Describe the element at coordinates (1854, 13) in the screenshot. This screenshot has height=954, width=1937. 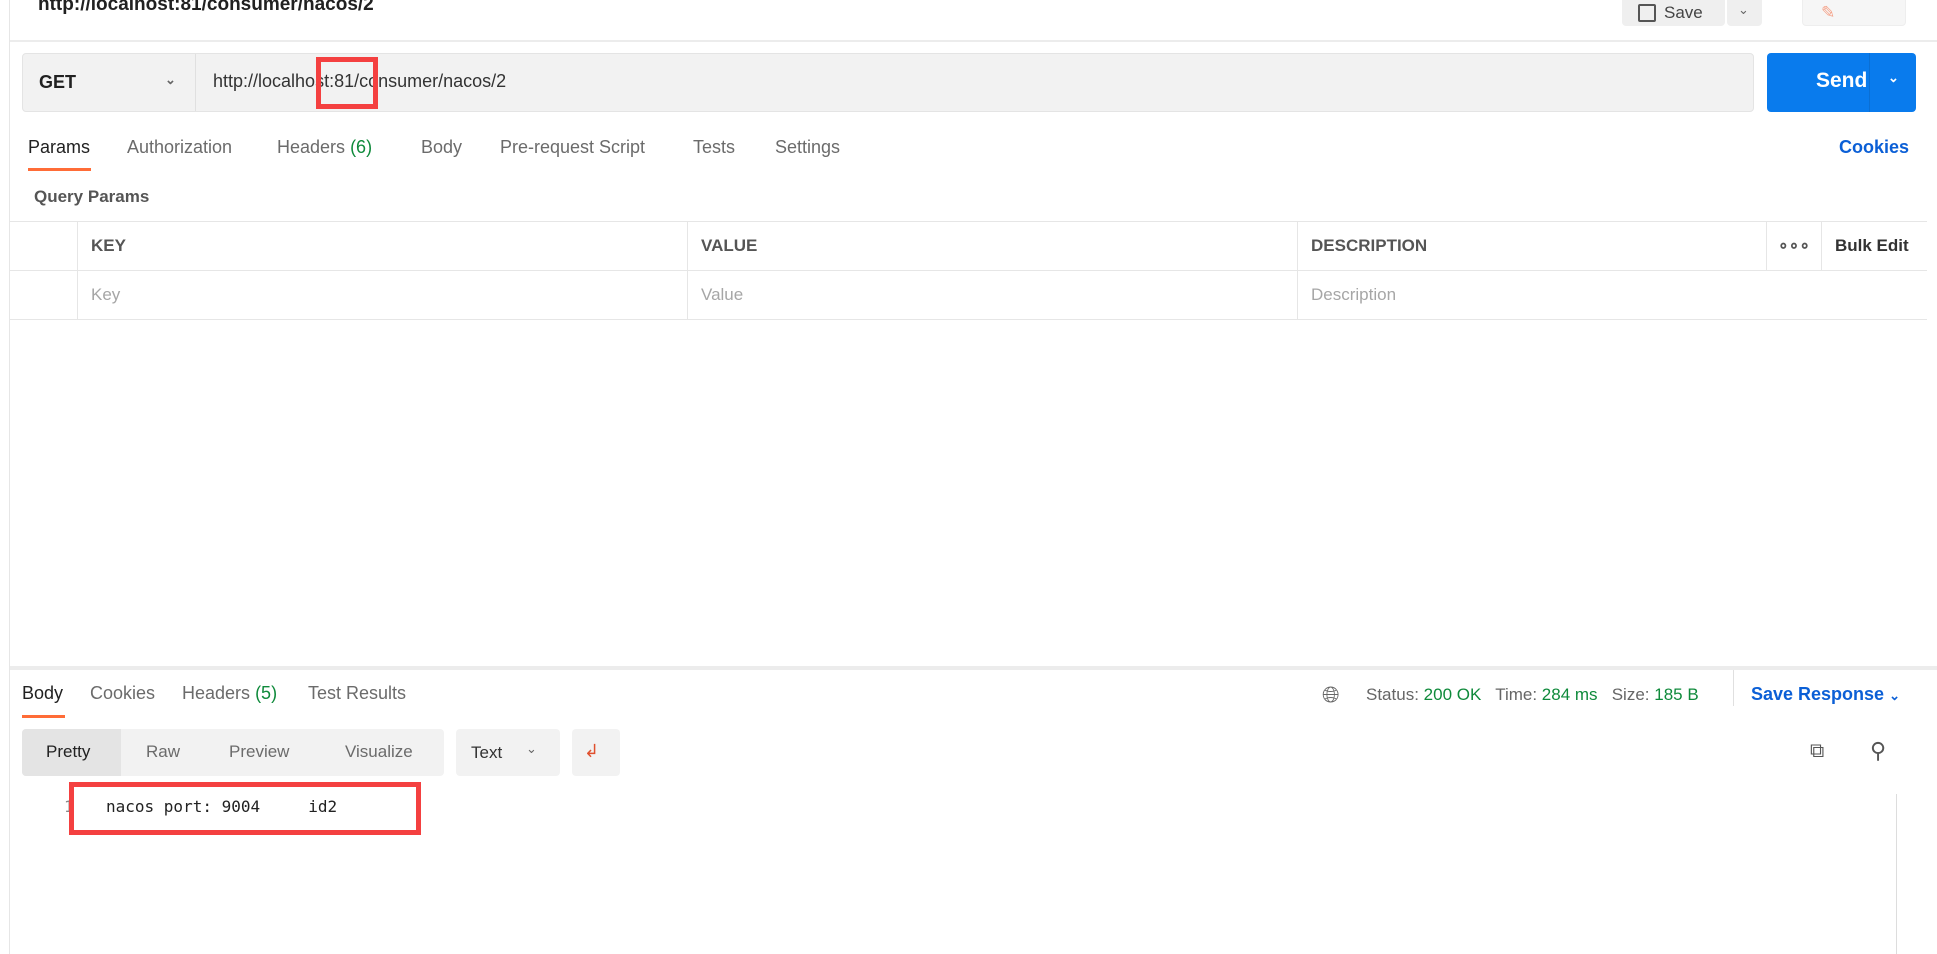
I see `edit-comment-buttons: ✎` at that location.